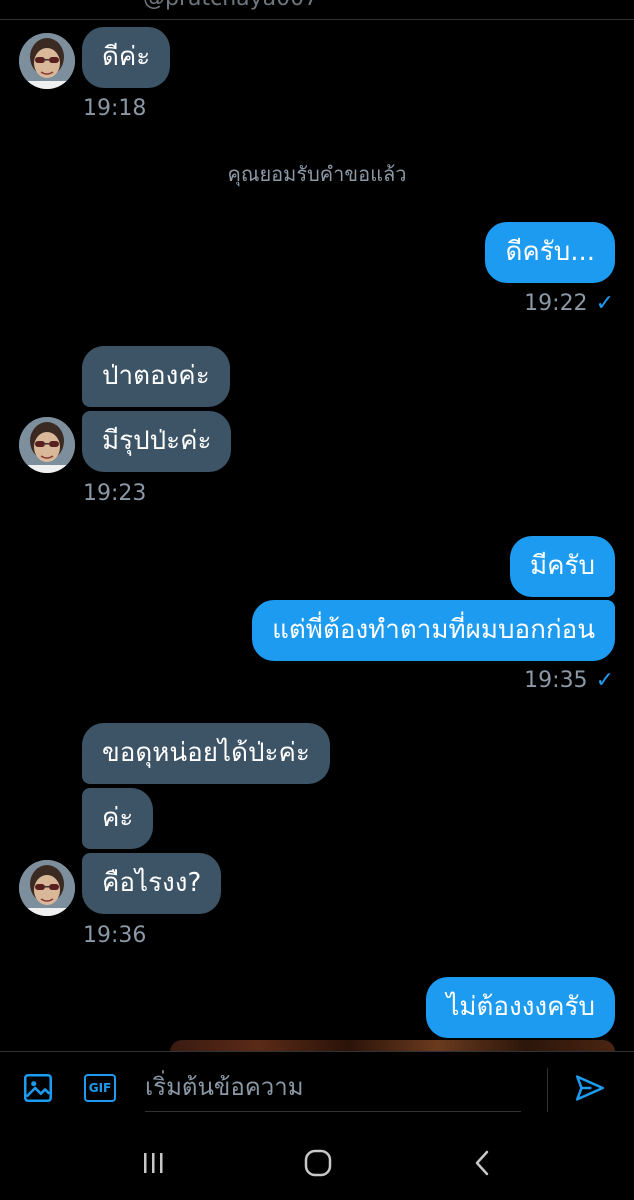 The image size is (634, 1200). I want to click on message-input, so click(333, 1087).